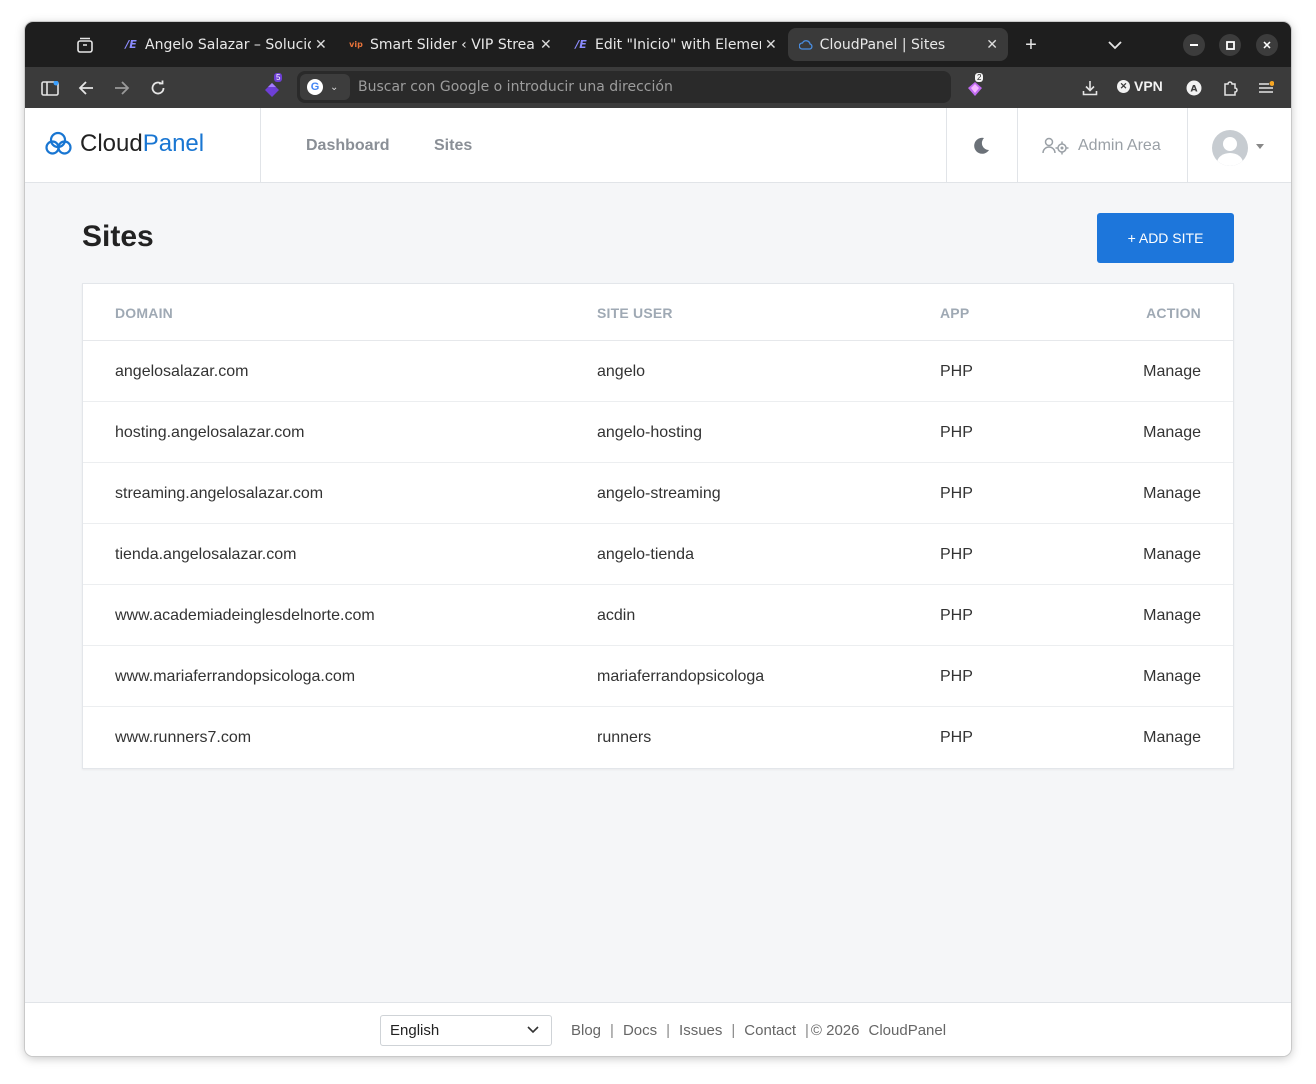 The width and height of the screenshot is (1316, 1084). Describe the element at coordinates (1090, 88) in the screenshot. I see `download-icon` at that location.